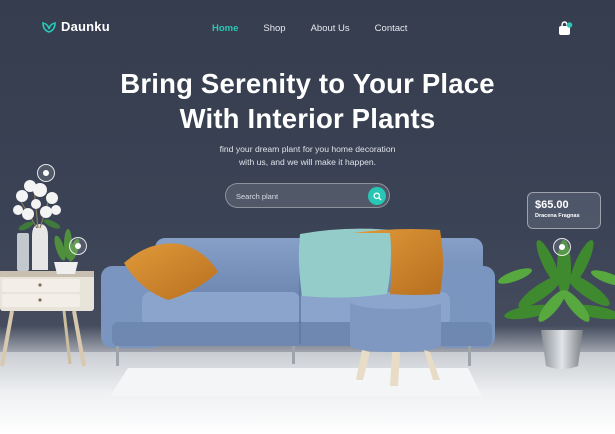 The height and width of the screenshot is (434, 615). Describe the element at coordinates (391, 28) in the screenshot. I see `nav-contact-link: Contact` at that location.